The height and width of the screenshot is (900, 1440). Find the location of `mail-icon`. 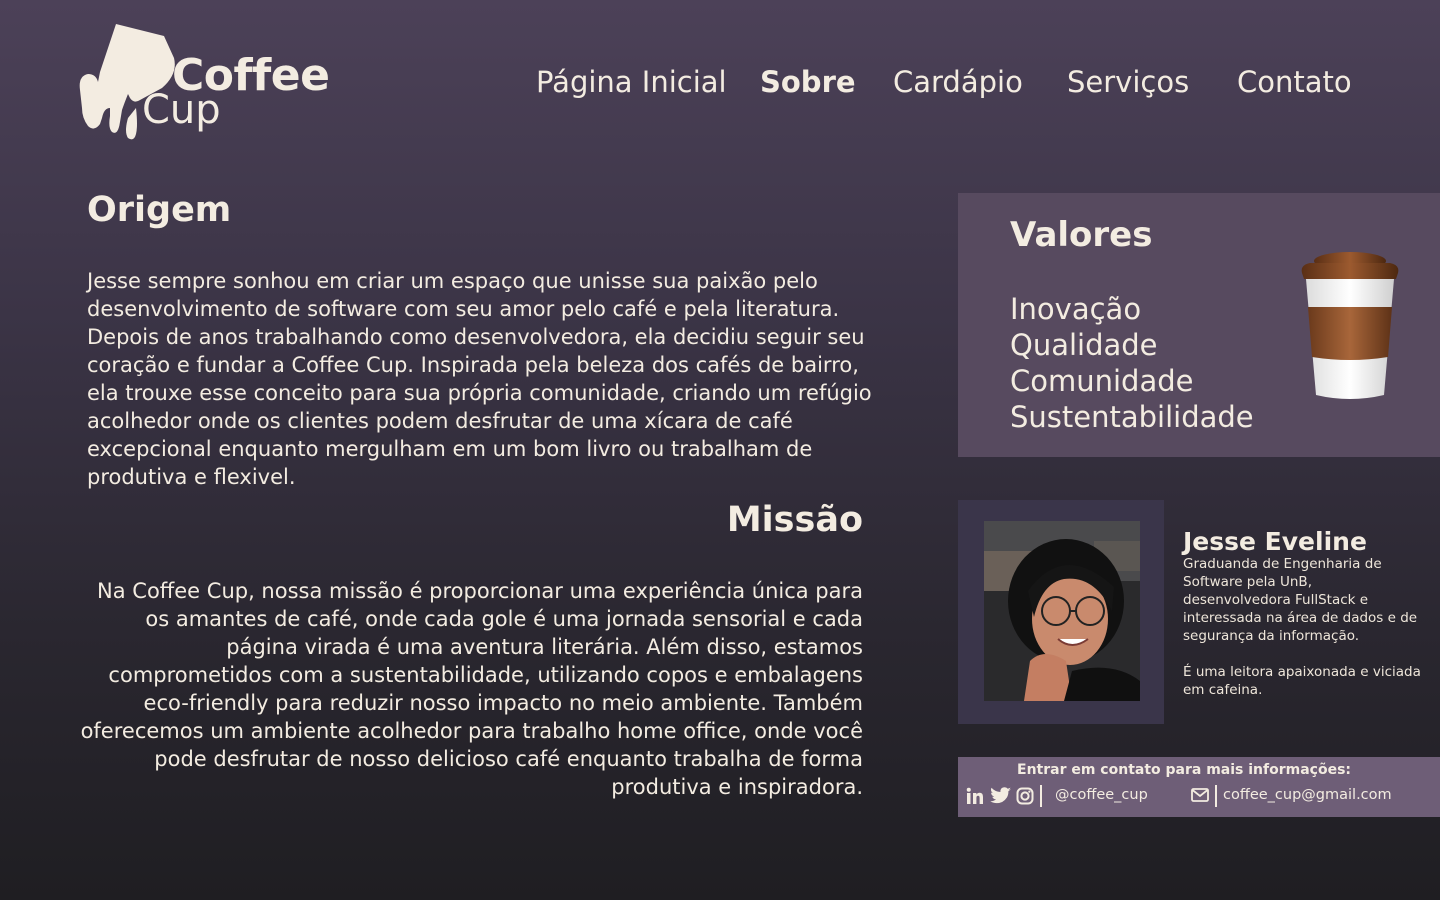

mail-icon is located at coordinates (1200, 795).